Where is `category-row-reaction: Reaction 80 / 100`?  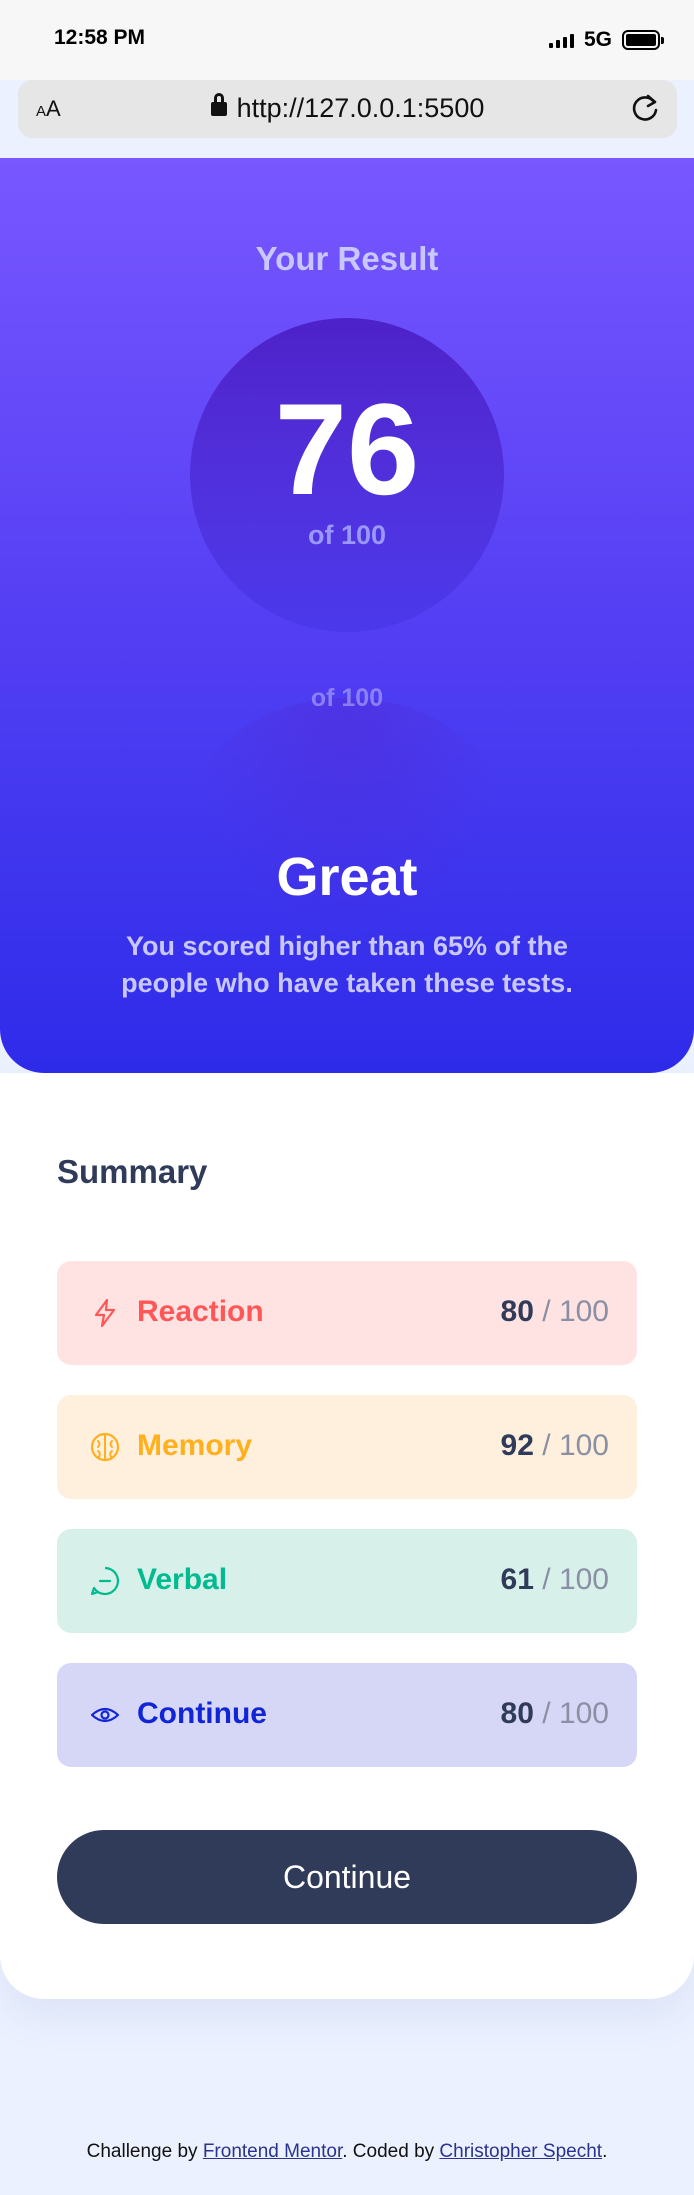
category-row-reaction: Reaction 80 / 100 is located at coordinates (347, 1313).